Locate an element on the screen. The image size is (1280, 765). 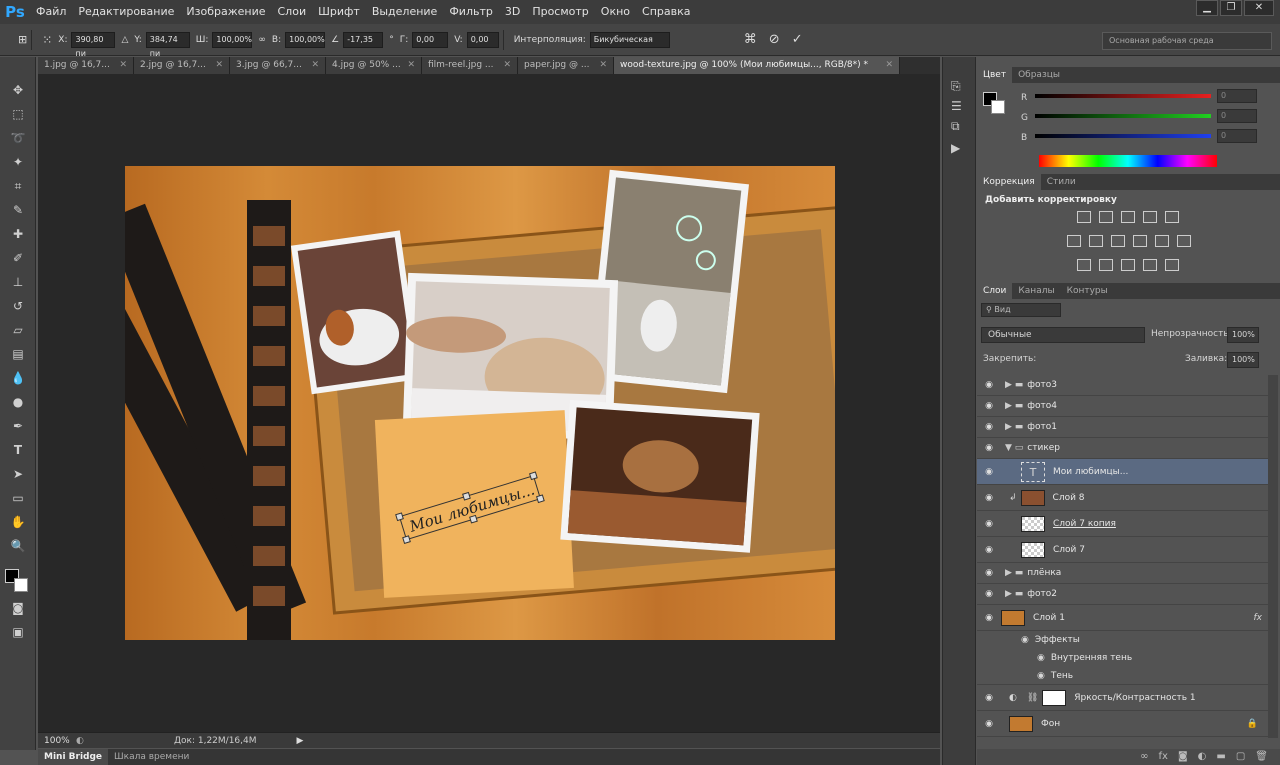
menu-image: Изображение is located at coordinates (225, 12).